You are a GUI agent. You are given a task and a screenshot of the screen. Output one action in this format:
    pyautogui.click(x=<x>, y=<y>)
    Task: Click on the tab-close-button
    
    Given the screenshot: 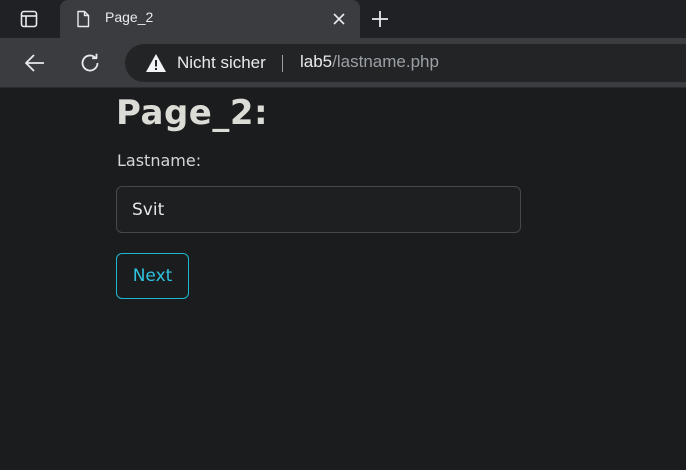 What is the action you would take?
    pyautogui.click(x=339, y=19)
    